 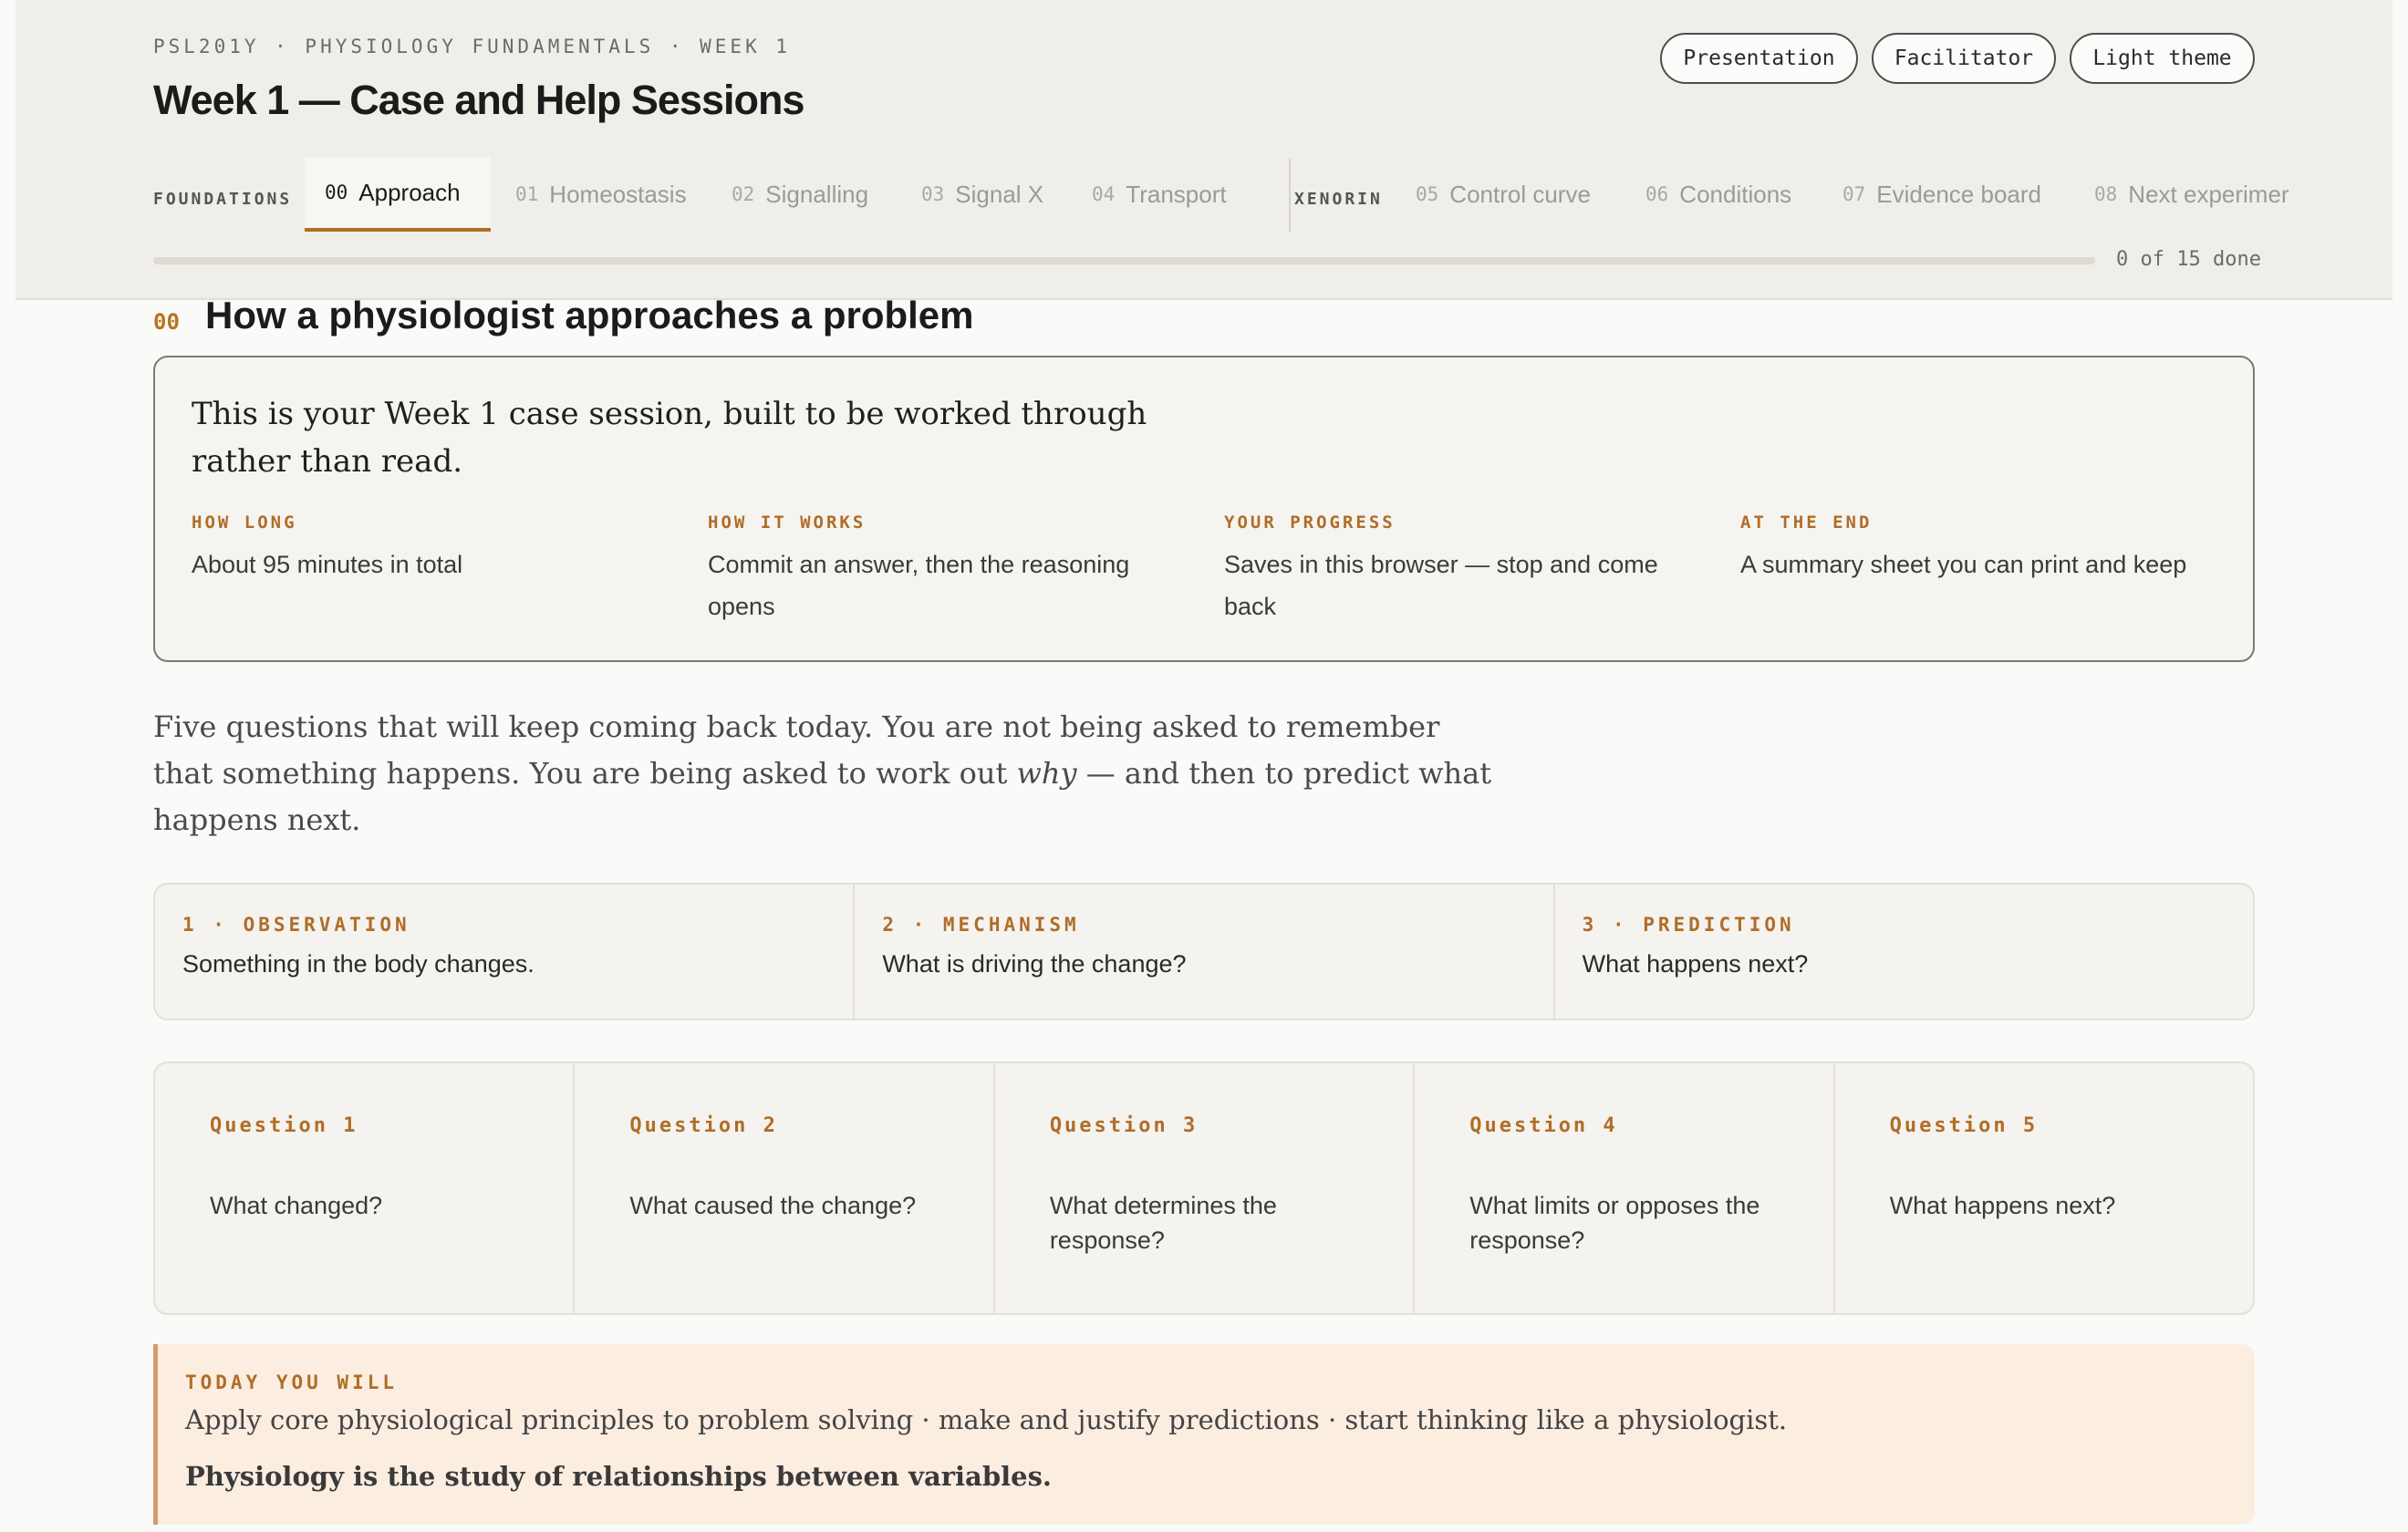 I want to click on step-label: 3 · PREDICTION, so click(x=1689, y=925).